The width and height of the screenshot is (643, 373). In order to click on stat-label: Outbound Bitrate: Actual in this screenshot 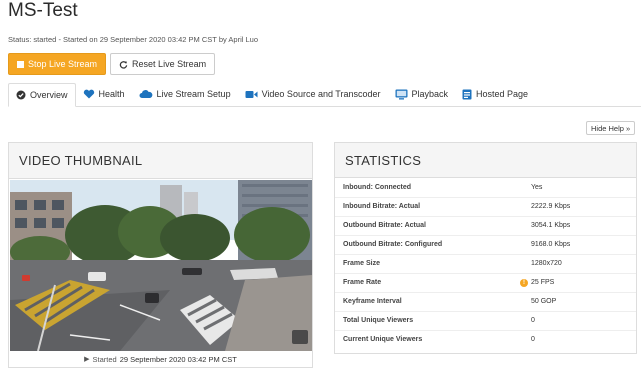, I will do `click(433, 225)`.